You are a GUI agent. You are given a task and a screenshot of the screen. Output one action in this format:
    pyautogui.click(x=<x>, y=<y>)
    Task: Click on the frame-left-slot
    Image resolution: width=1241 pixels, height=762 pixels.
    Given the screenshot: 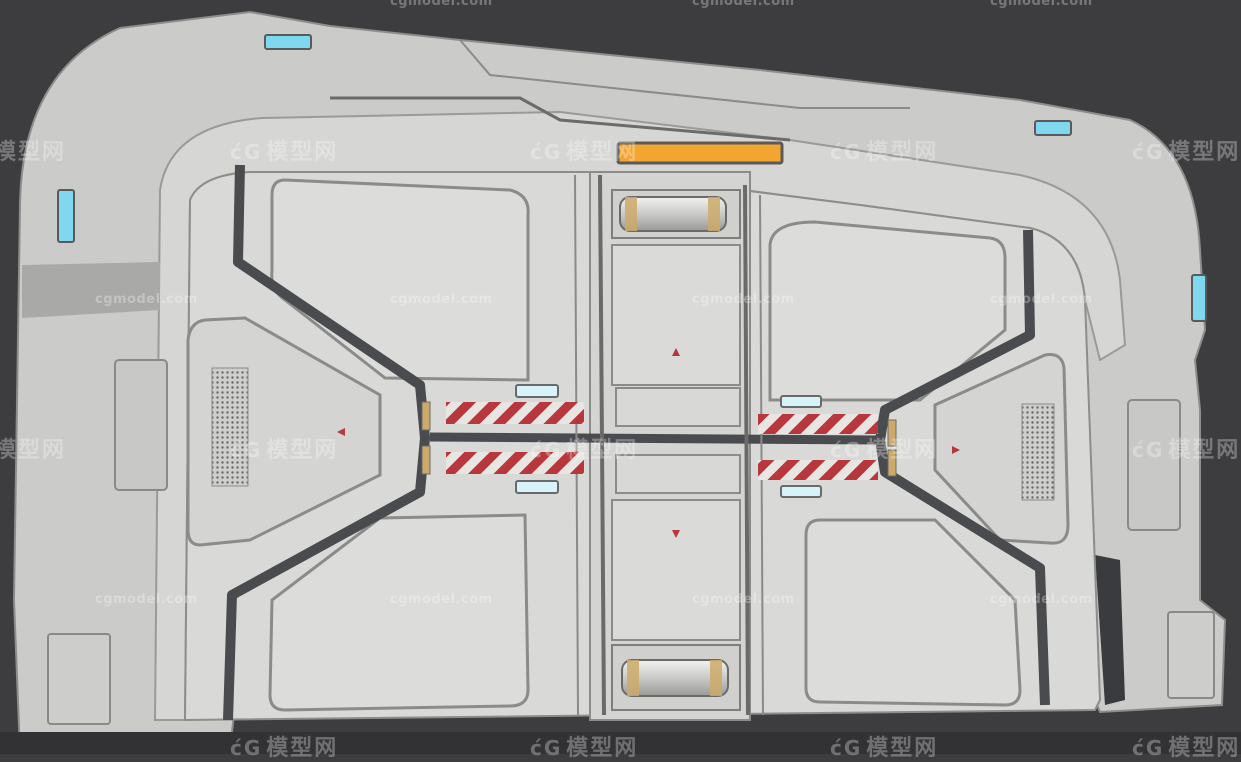 What is the action you would take?
    pyautogui.click(x=141, y=425)
    